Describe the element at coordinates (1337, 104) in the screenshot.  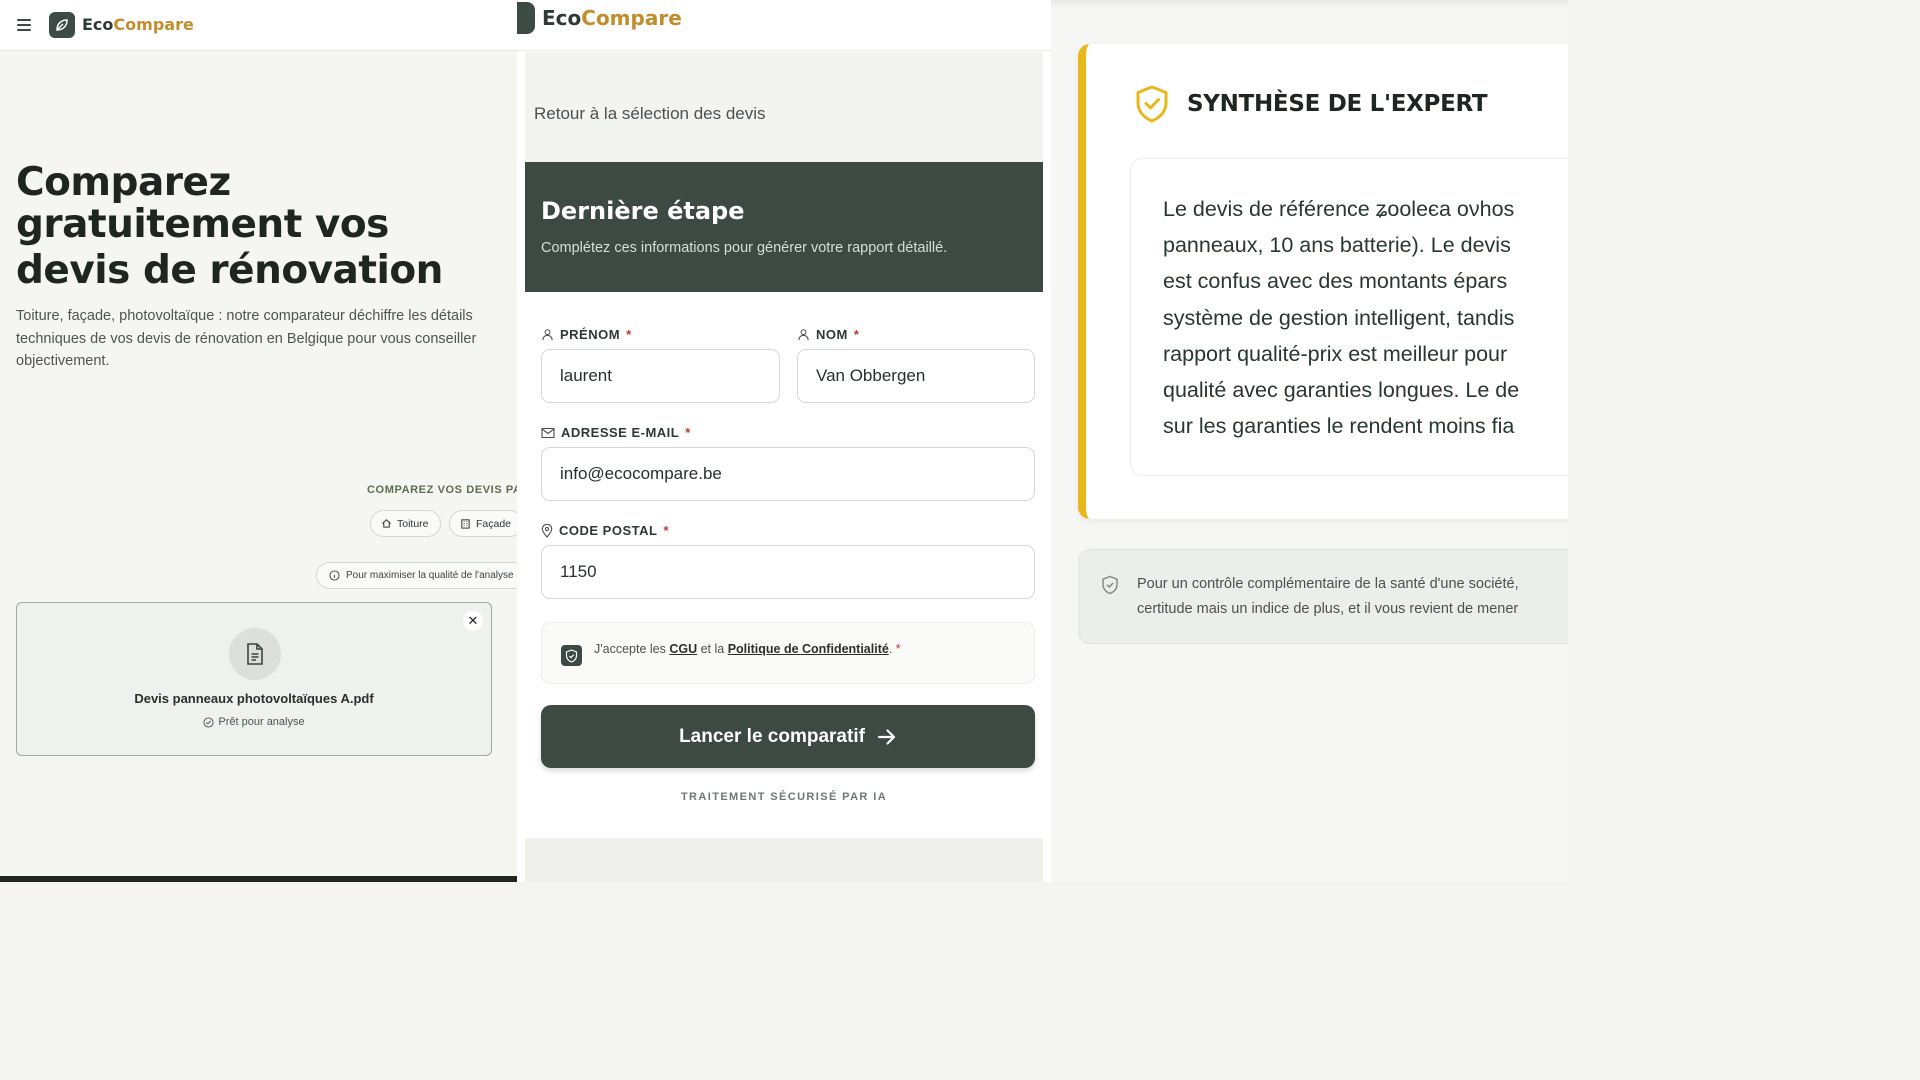
I see `expert-title: SYNTHÈSE DE L'EXPERT` at that location.